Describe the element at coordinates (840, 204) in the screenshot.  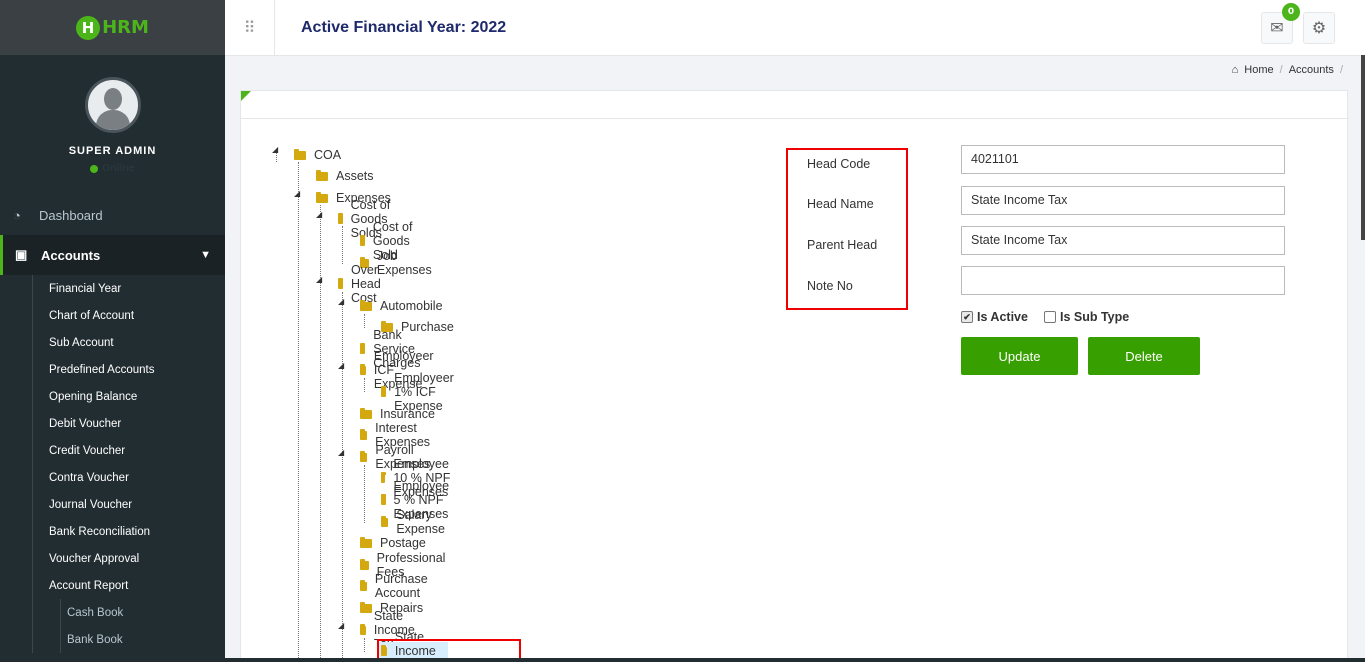
I see `head-name-label: Head Name` at that location.